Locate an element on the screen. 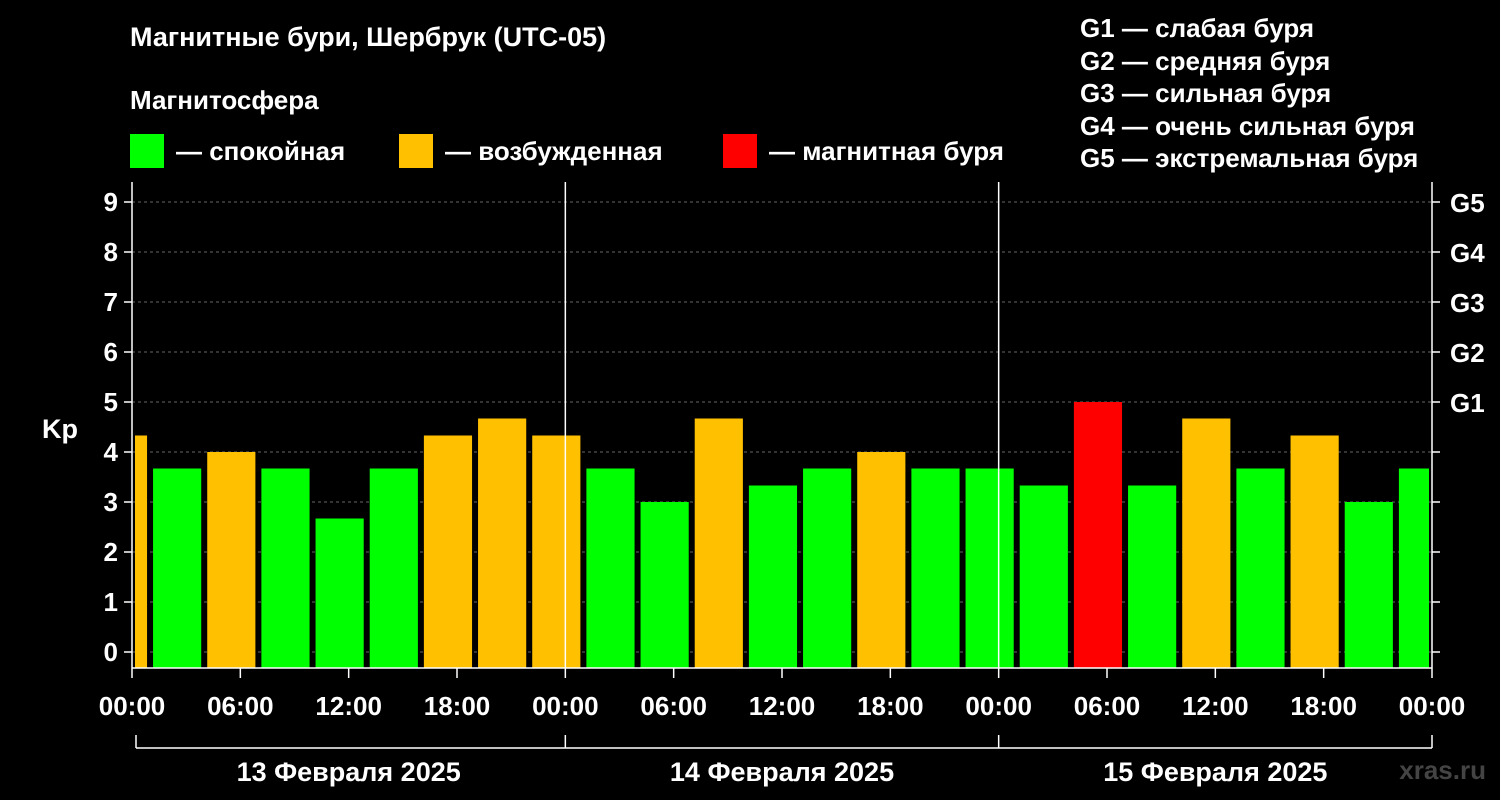 The width and height of the screenshot is (1500, 800). watermark: xras.ru is located at coordinates (1442, 770).